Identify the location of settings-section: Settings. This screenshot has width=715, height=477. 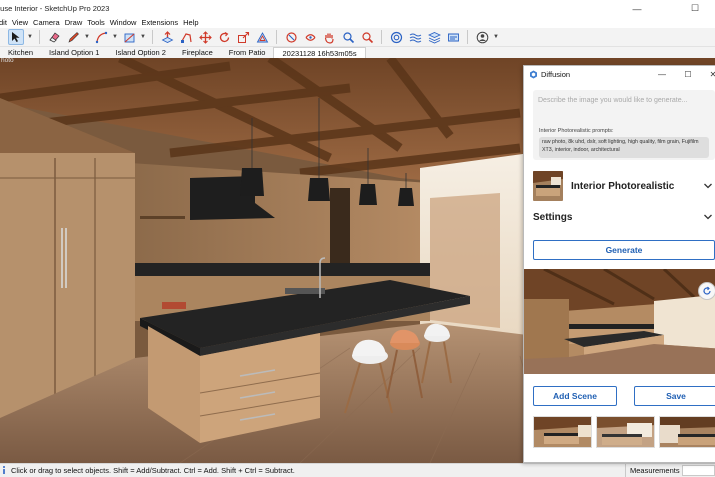
(624, 217).